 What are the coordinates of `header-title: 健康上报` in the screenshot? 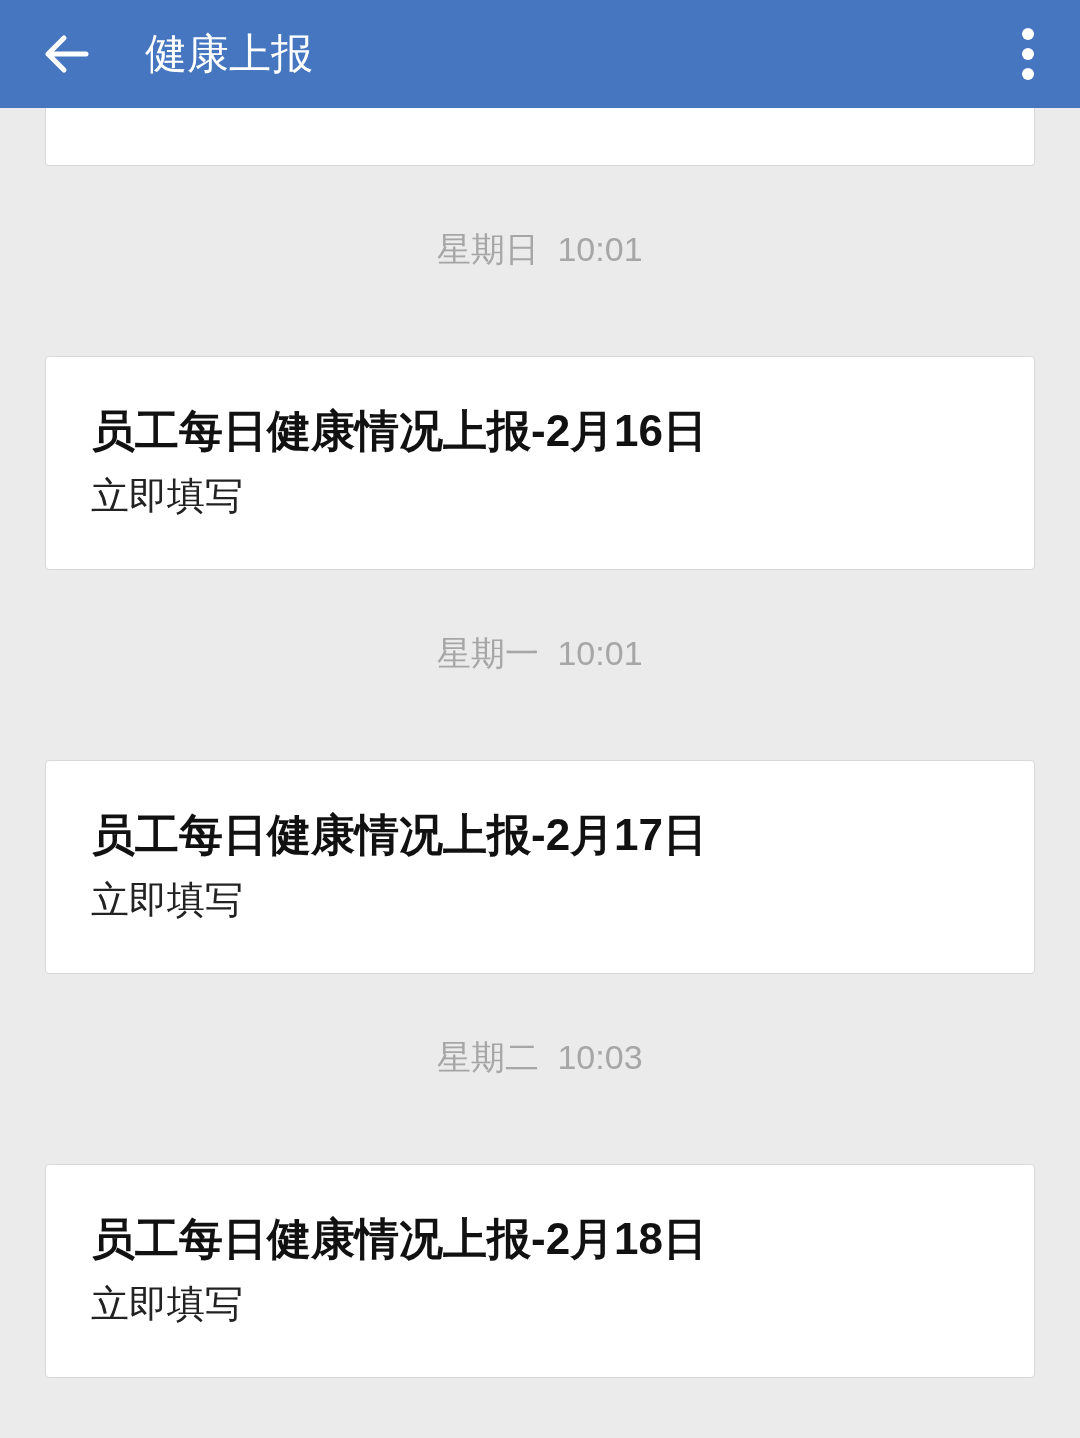 It's located at (229, 54).